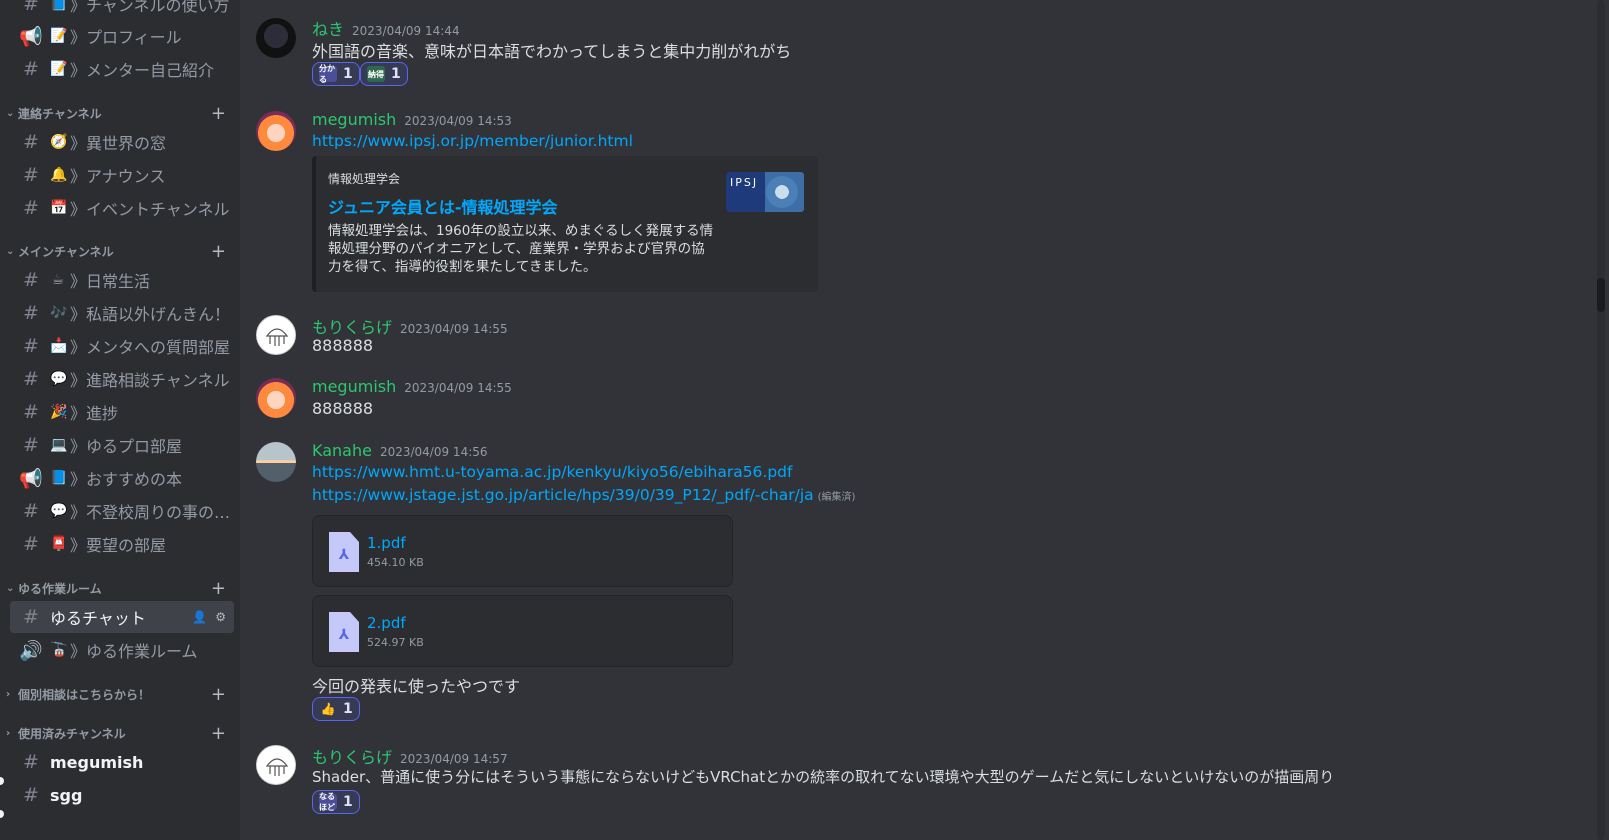 The image size is (1609, 840). Describe the element at coordinates (121, 694) in the screenshot. I see `category-consultation: › 個別相談はこちらから！ +` at that location.